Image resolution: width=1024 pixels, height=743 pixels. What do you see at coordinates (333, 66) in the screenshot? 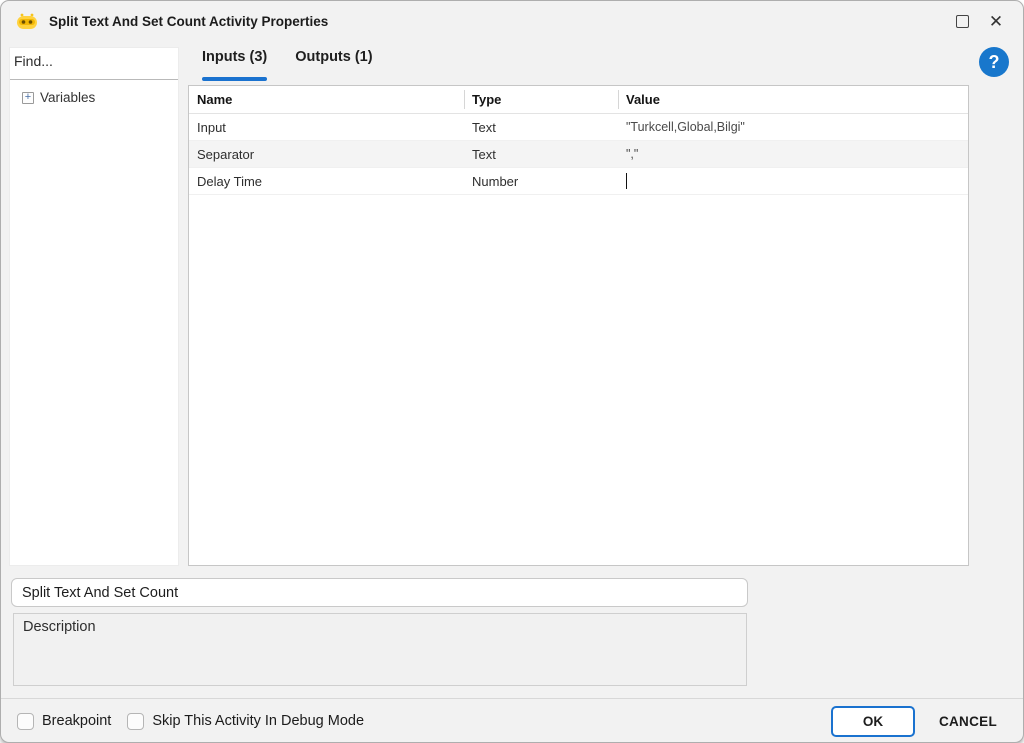
I see `tab-outputs: Outputs (1)` at bounding box center [333, 66].